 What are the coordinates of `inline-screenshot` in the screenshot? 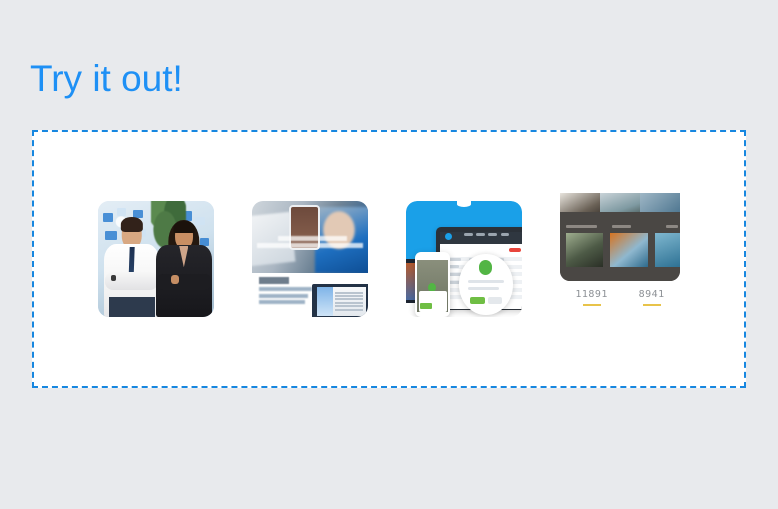 It's located at (340, 300).